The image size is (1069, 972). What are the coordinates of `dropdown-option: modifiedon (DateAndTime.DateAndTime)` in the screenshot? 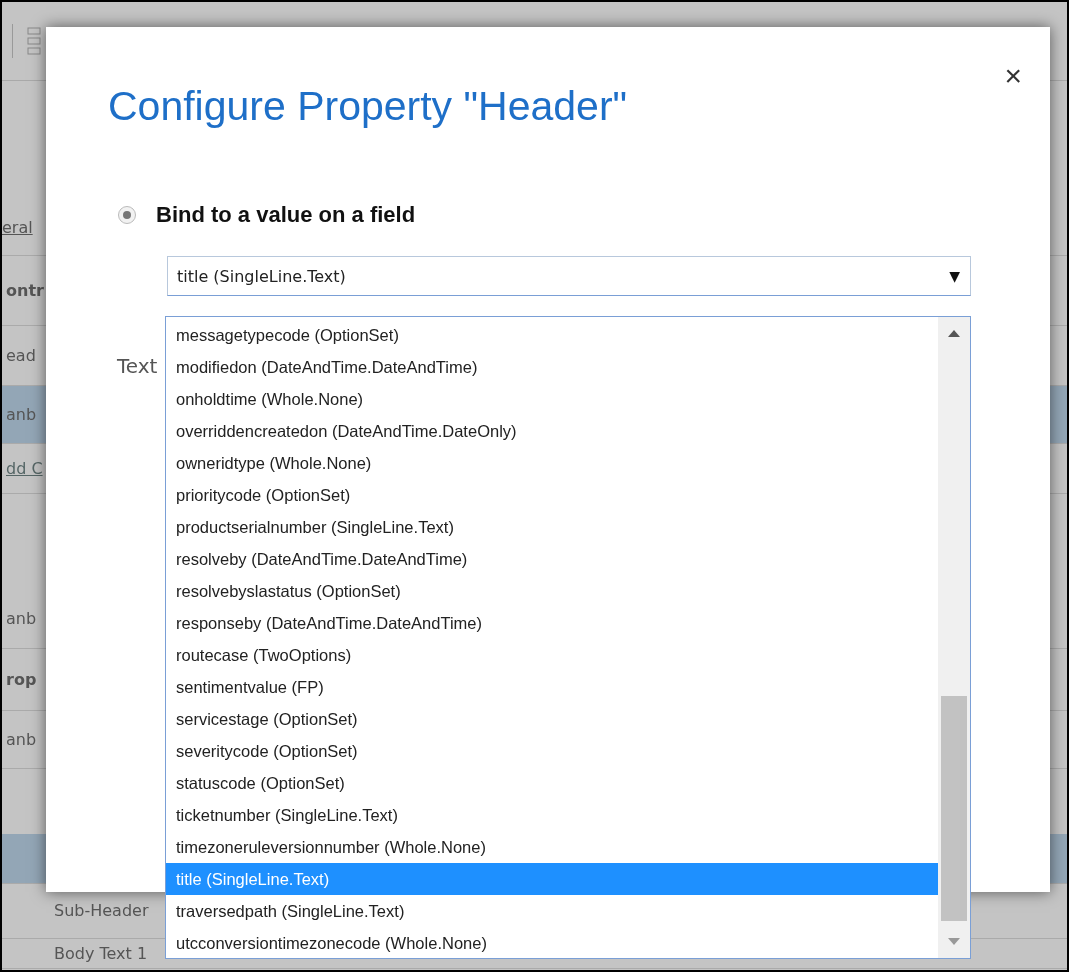 It's located at (552, 367).